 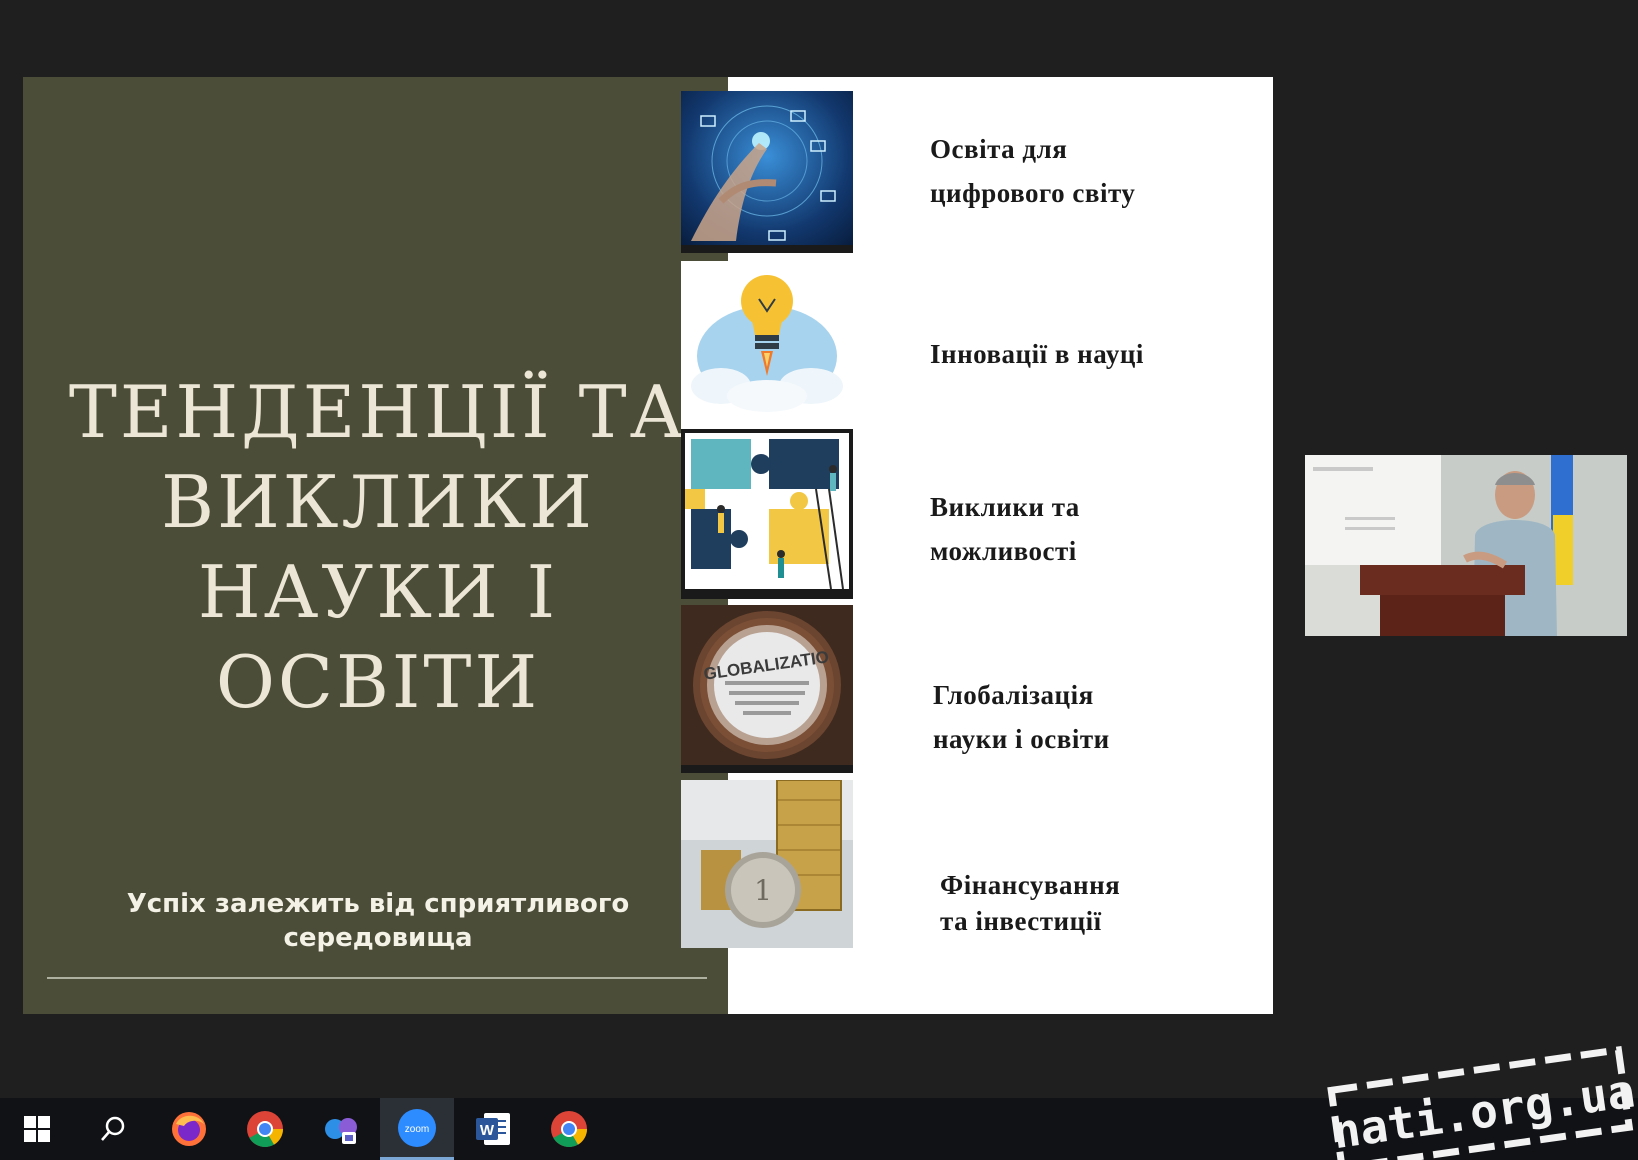 I want to click on globalization-word-sphere-image: GLOBALIZATIO, so click(x=767, y=689).